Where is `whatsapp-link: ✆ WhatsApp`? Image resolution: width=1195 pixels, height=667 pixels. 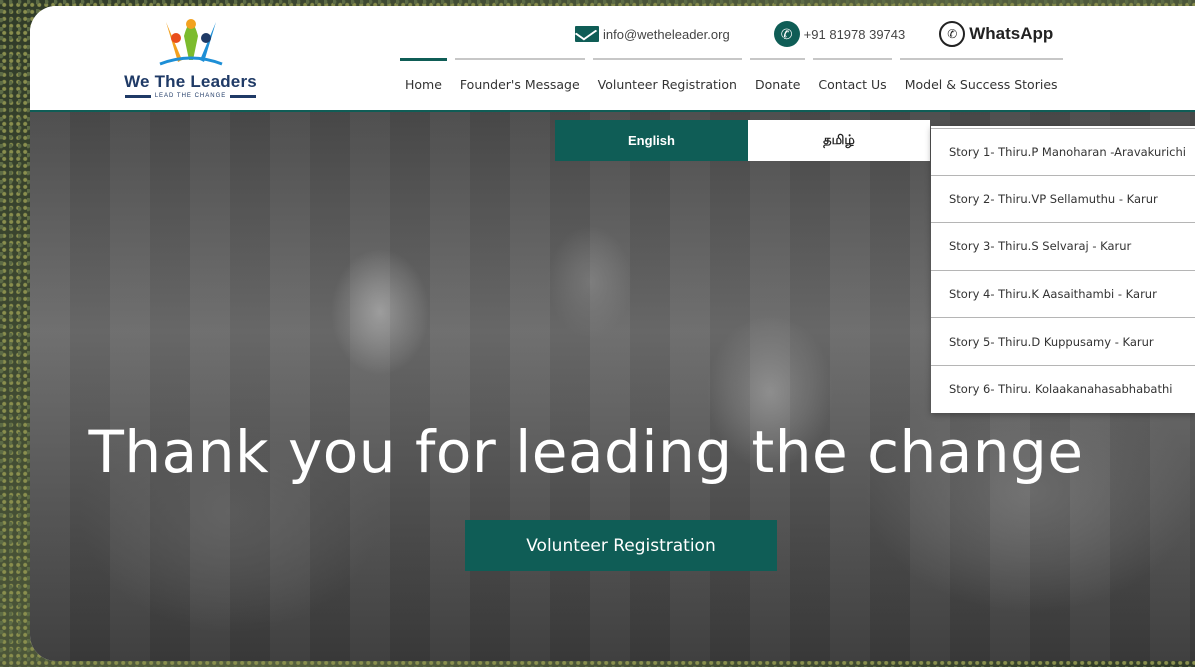 whatsapp-link: ✆ WhatsApp is located at coordinates (996, 34).